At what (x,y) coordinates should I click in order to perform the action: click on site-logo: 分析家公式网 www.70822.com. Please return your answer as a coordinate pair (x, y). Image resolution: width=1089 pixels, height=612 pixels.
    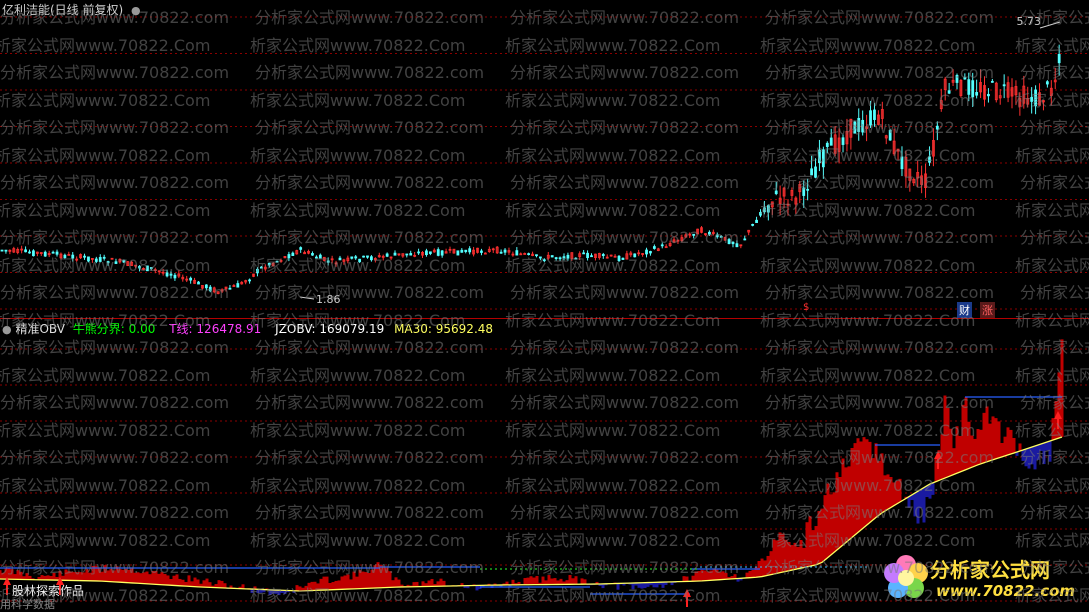
    Looking at the image, I should click on (980, 578).